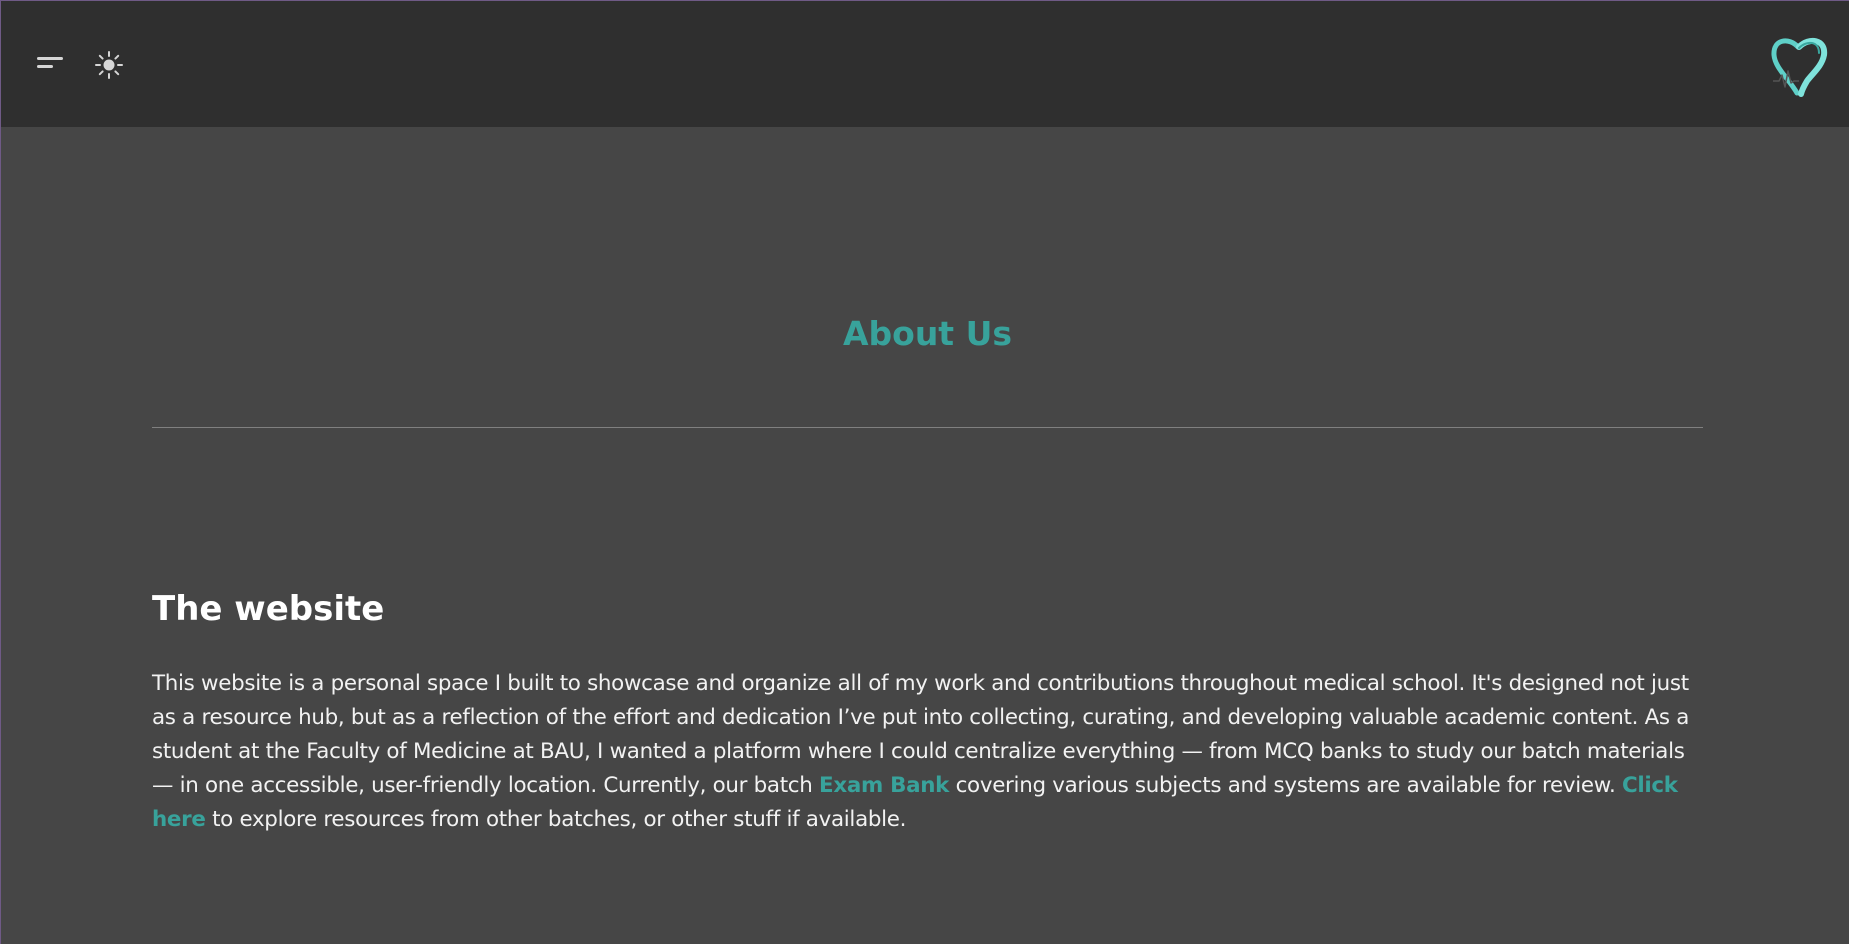  Describe the element at coordinates (268, 609) in the screenshot. I see `section-heading: The website` at that location.